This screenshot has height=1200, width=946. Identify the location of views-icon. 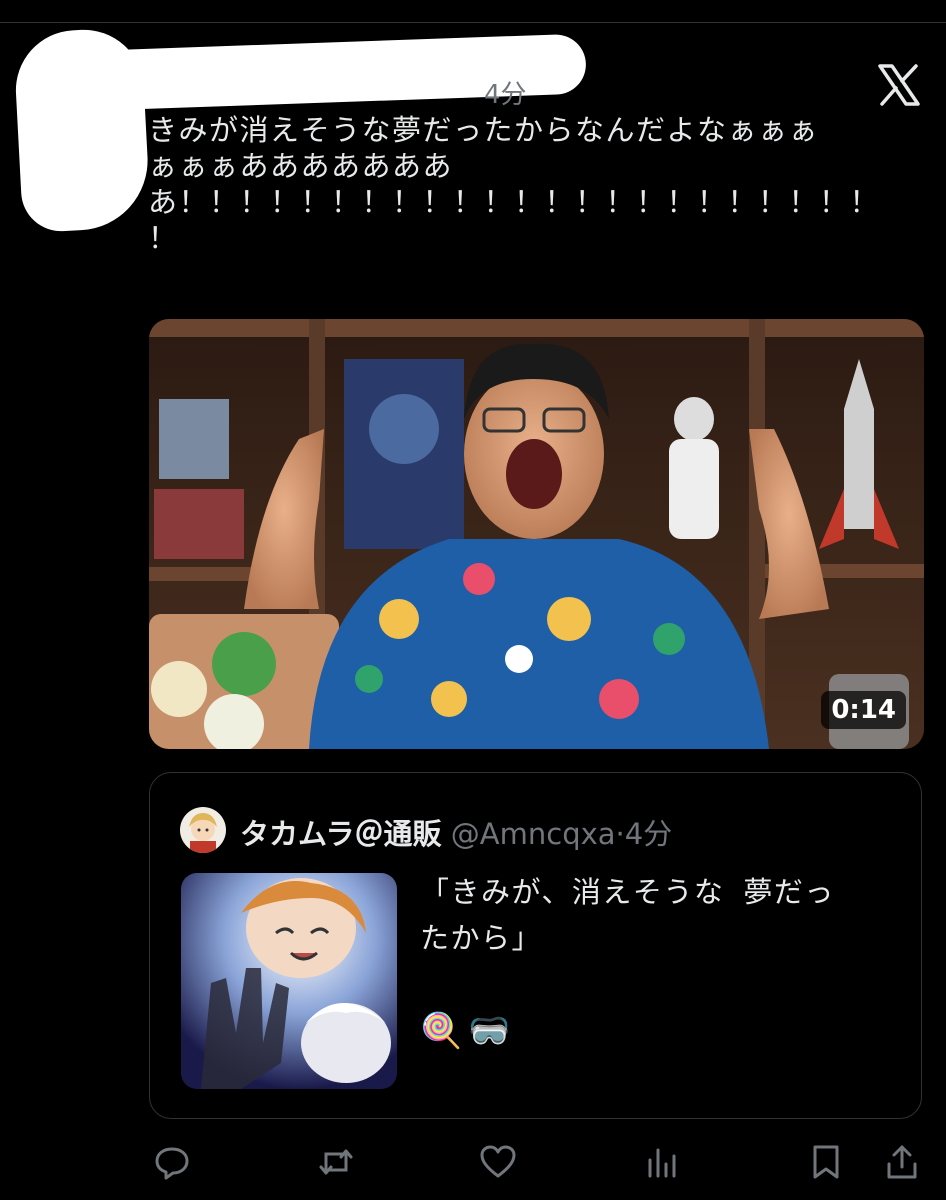
(662, 1162).